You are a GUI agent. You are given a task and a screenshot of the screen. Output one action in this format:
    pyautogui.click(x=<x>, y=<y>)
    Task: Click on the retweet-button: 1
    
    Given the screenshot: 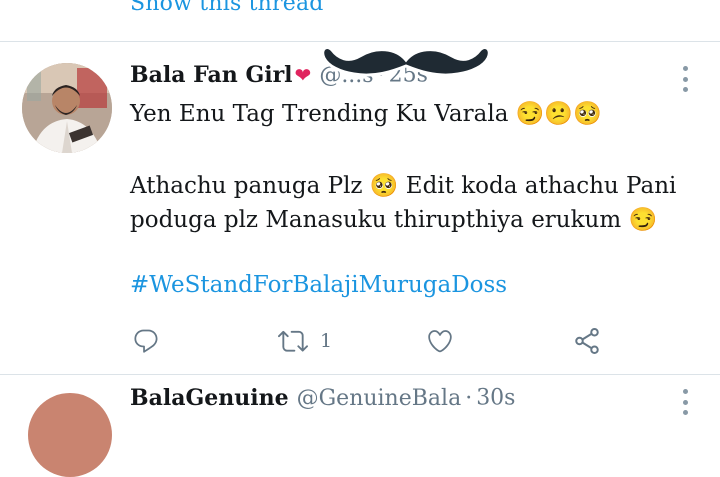 What is the action you would take?
    pyautogui.click(x=305, y=341)
    